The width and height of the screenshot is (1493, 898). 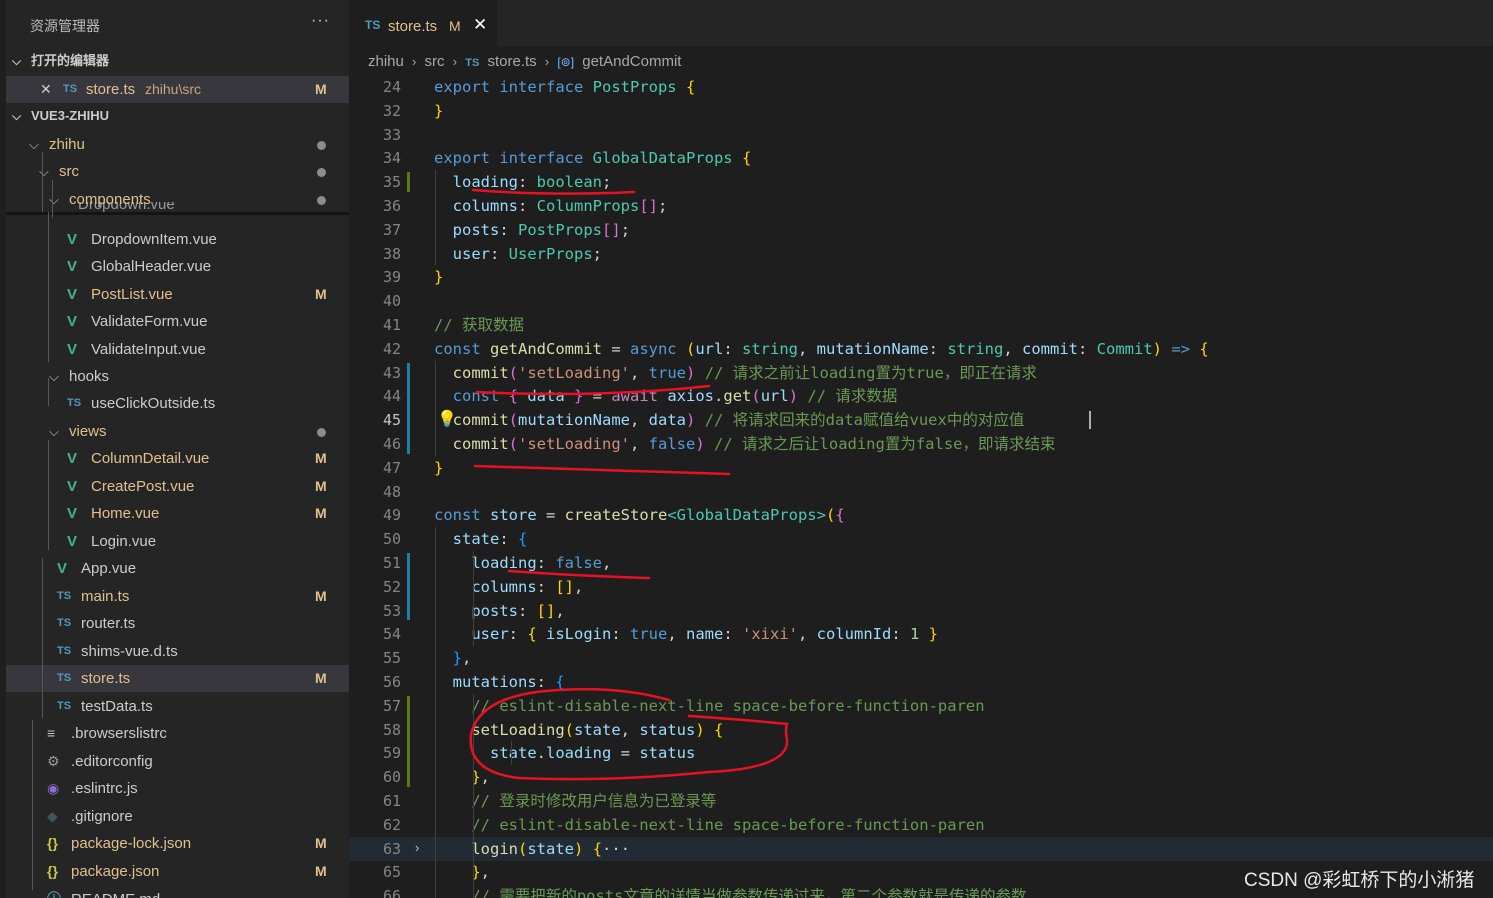 What do you see at coordinates (921, 801) in the screenshot?
I see `code-line: 61 // 登录时修改用户信息为已登录等` at bounding box center [921, 801].